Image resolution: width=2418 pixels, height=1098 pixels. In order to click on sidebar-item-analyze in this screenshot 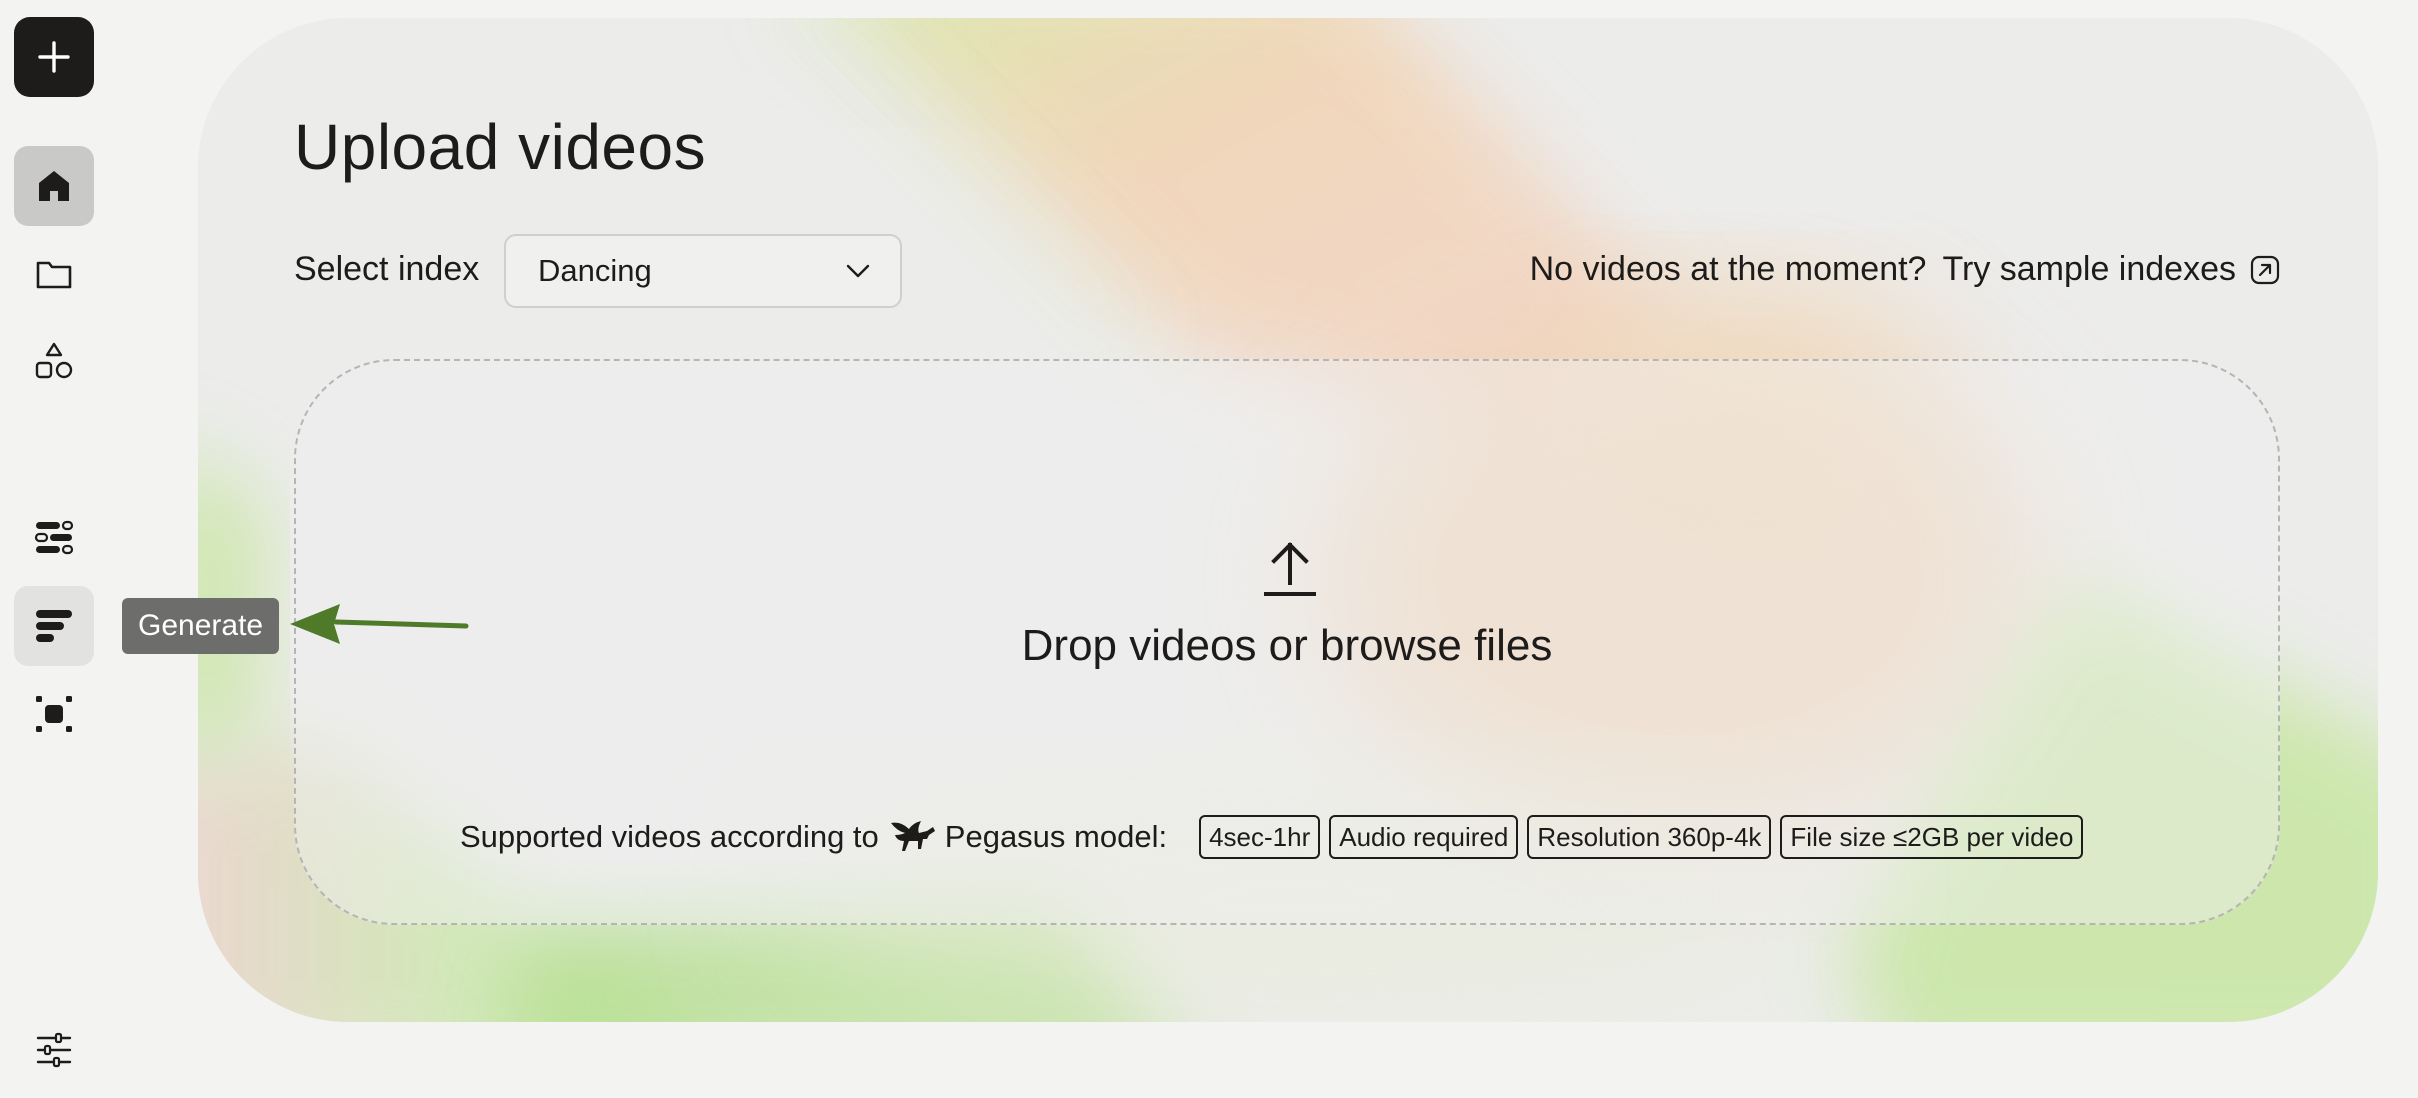, I will do `click(54, 538)`.